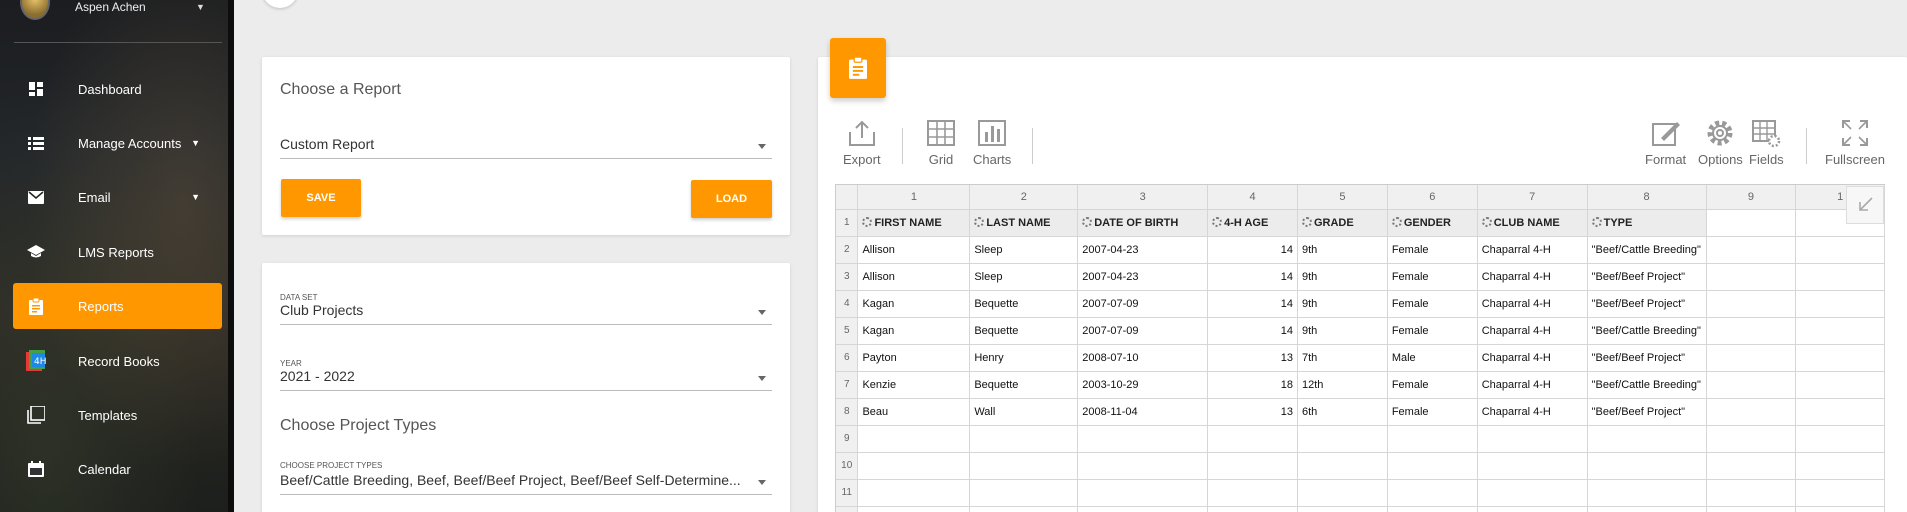 This screenshot has height=512, width=1907. I want to click on row-number: 9, so click(847, 439).